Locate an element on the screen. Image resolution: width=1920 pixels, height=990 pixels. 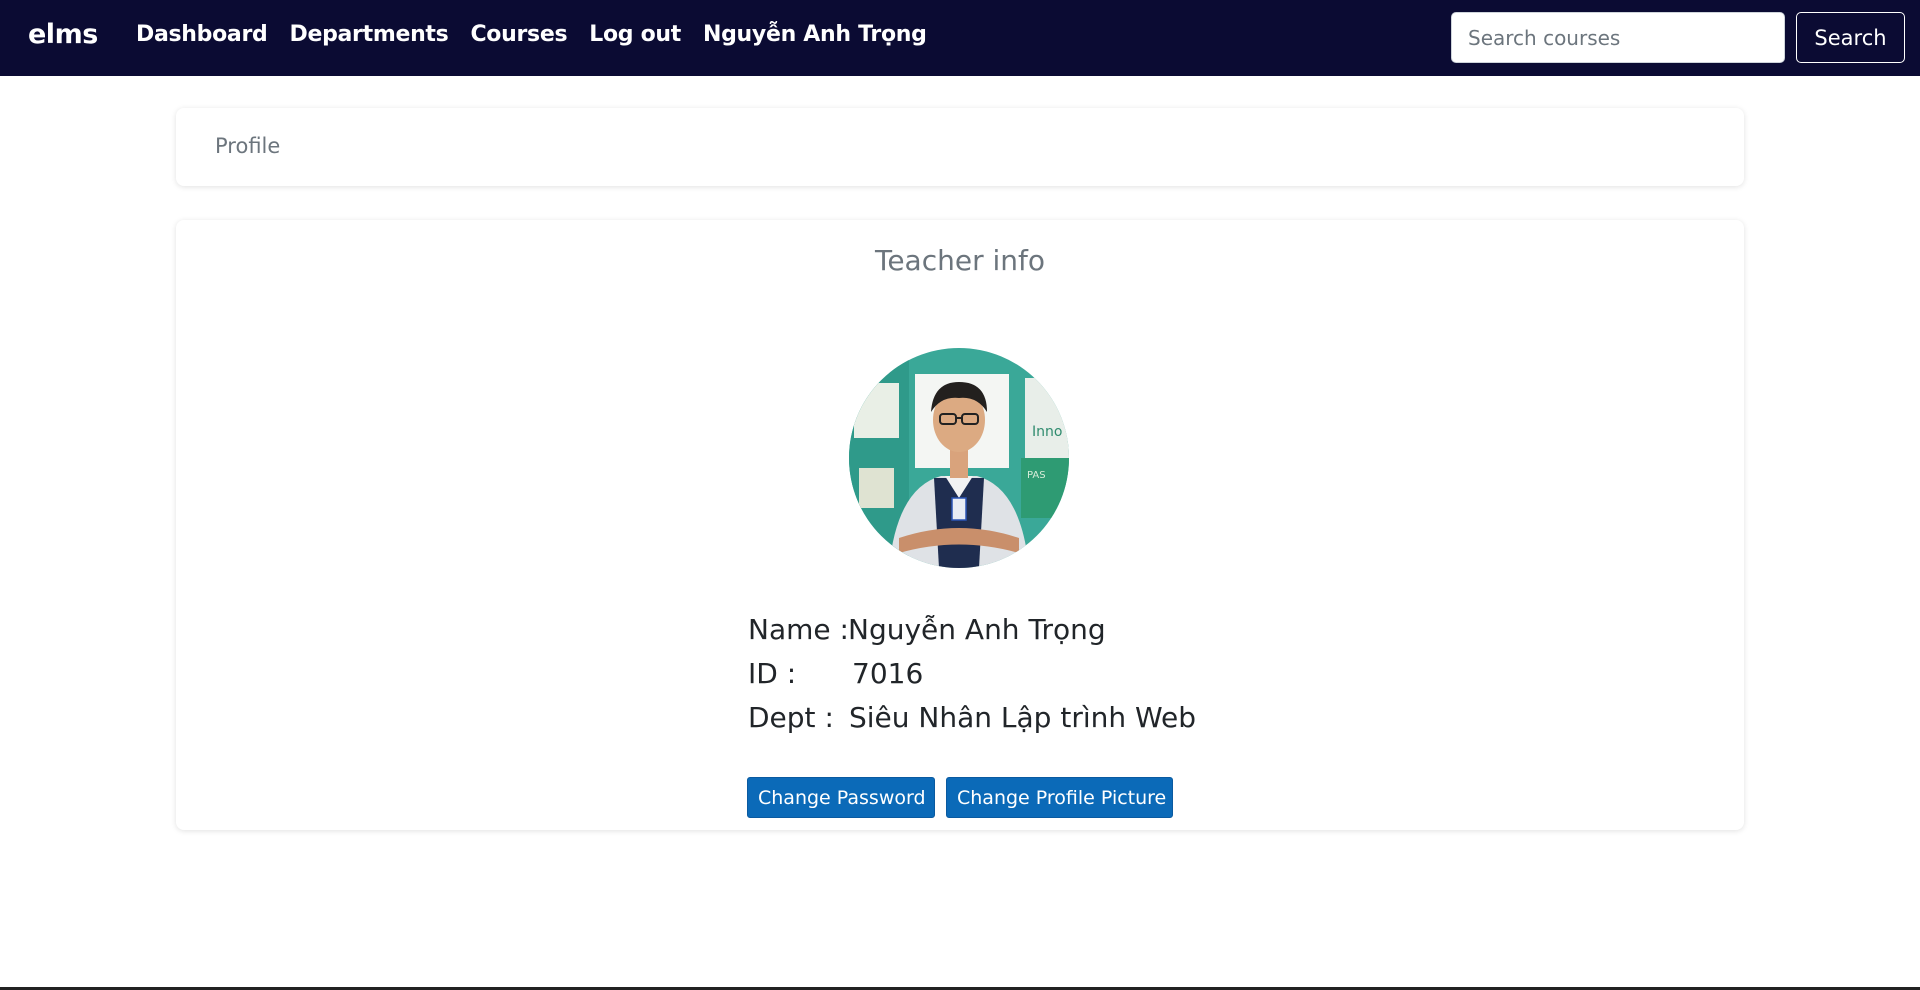
id-row: ID : 7016 is located at coordinates (972, 674).